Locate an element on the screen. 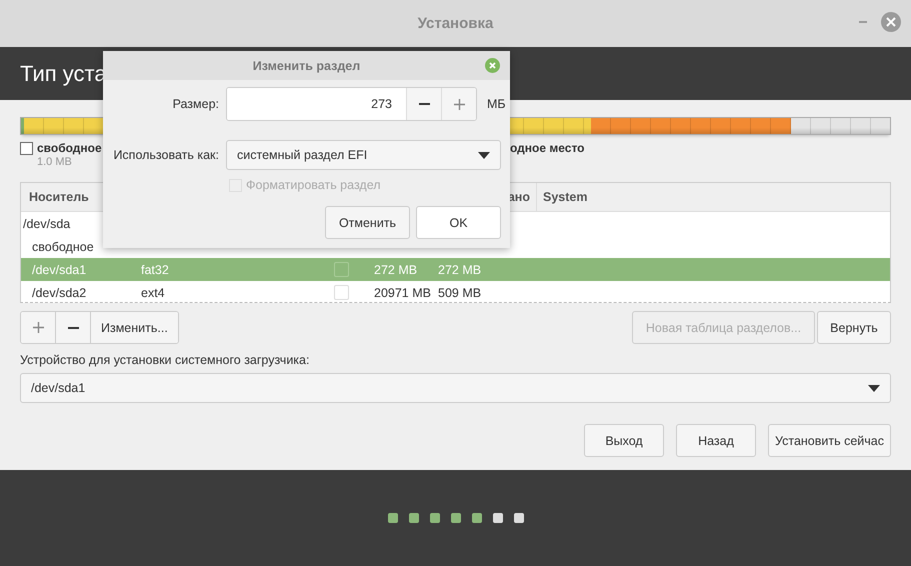  column-header: System is located at coordinates (565, 197).